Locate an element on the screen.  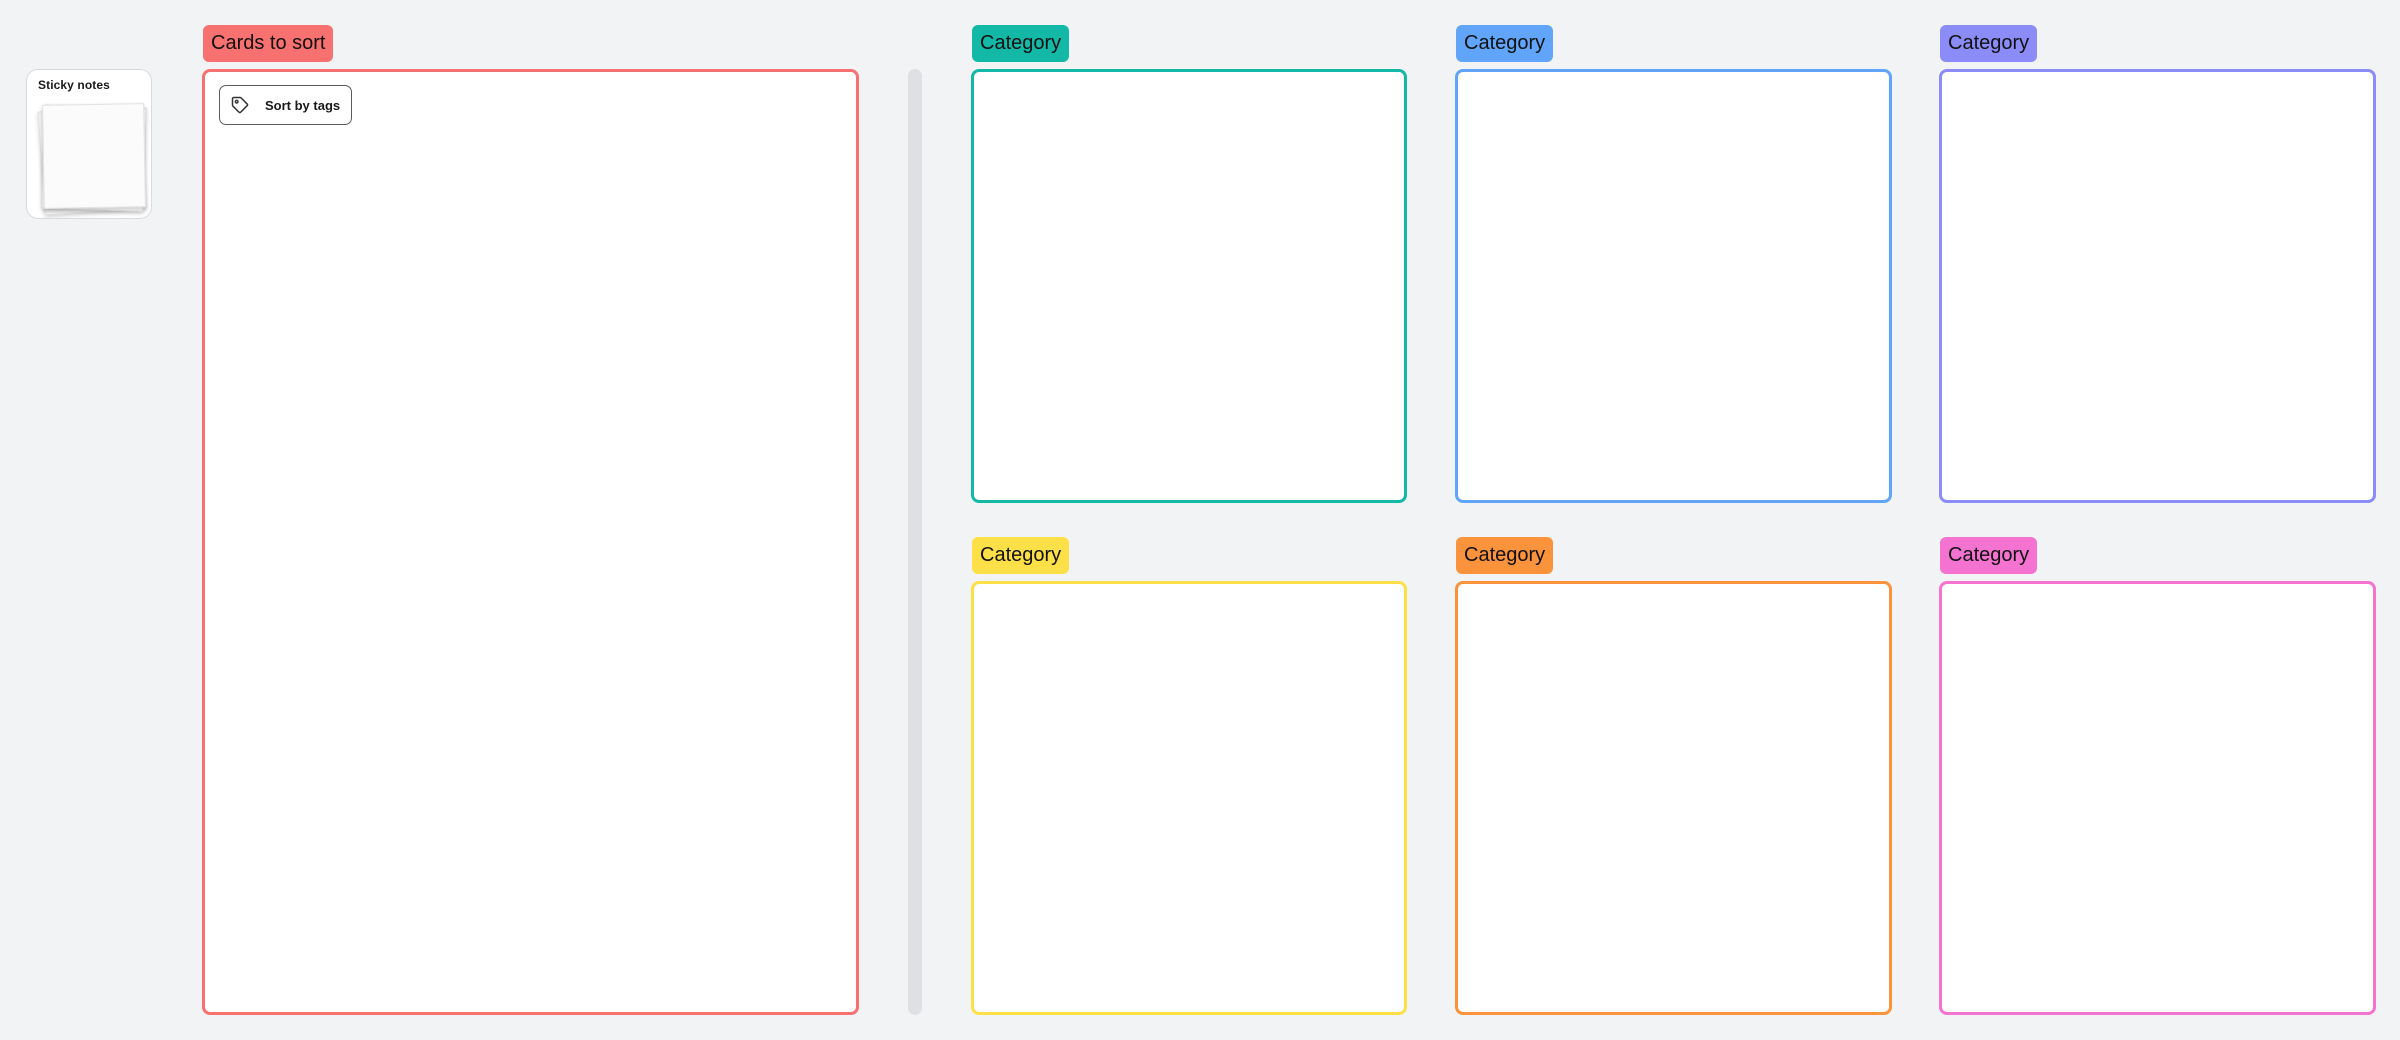
sticky-notes-stack is located at coordinates (92, 158).